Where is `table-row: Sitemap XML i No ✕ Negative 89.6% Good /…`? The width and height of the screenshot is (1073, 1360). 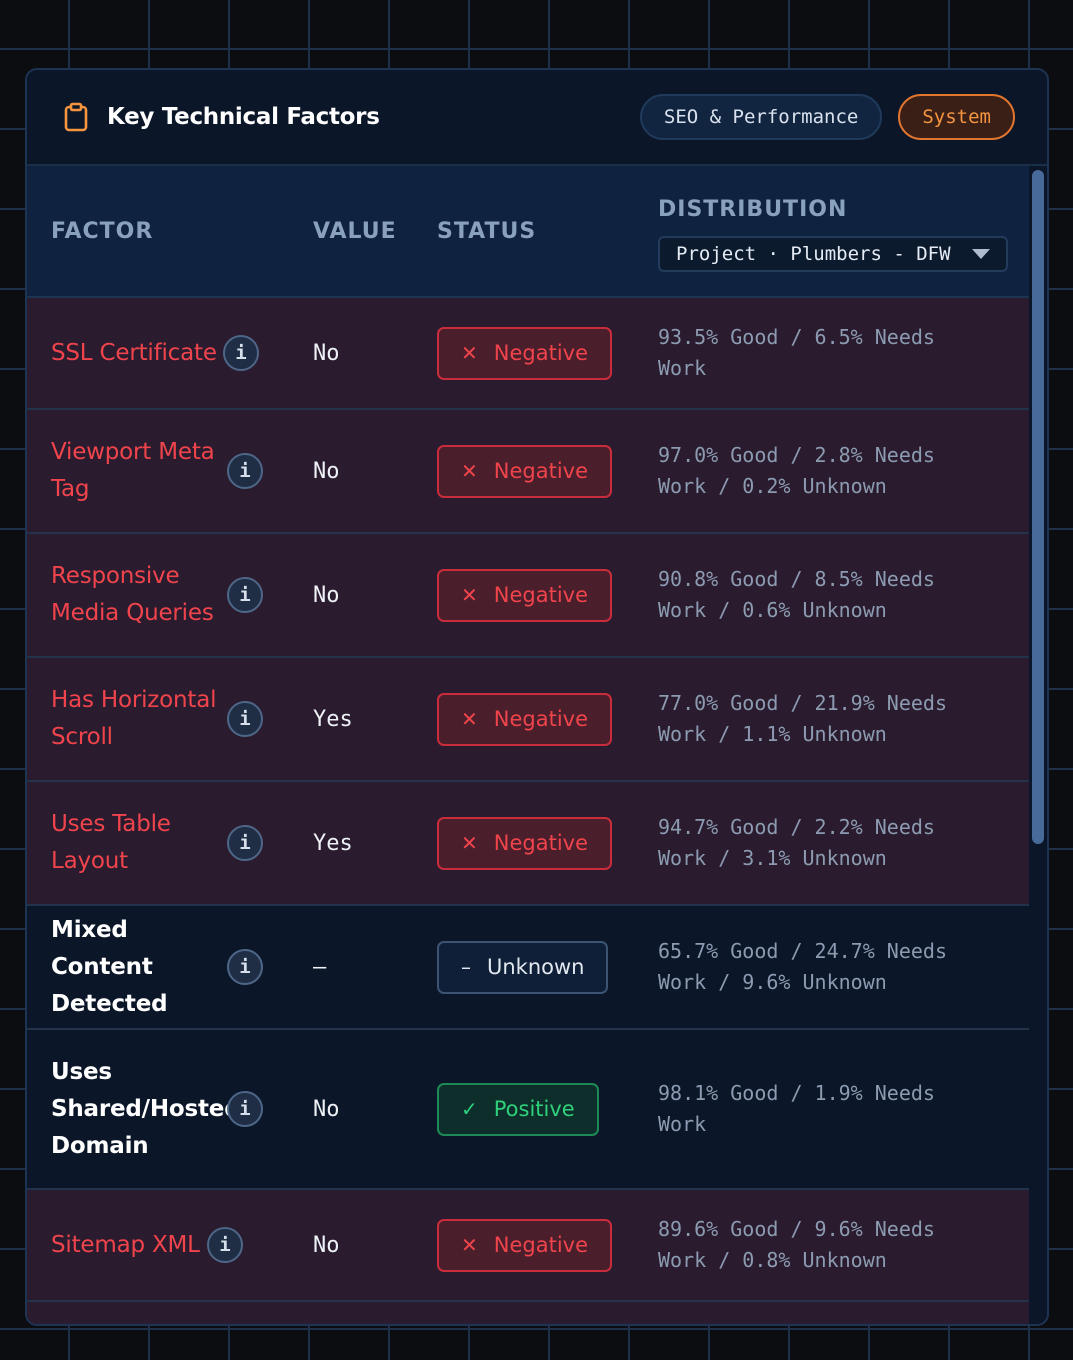
table-row: Sitemap XML i No ✕ Negative 89.6% Good /… is located at coordinates (530, 1246).